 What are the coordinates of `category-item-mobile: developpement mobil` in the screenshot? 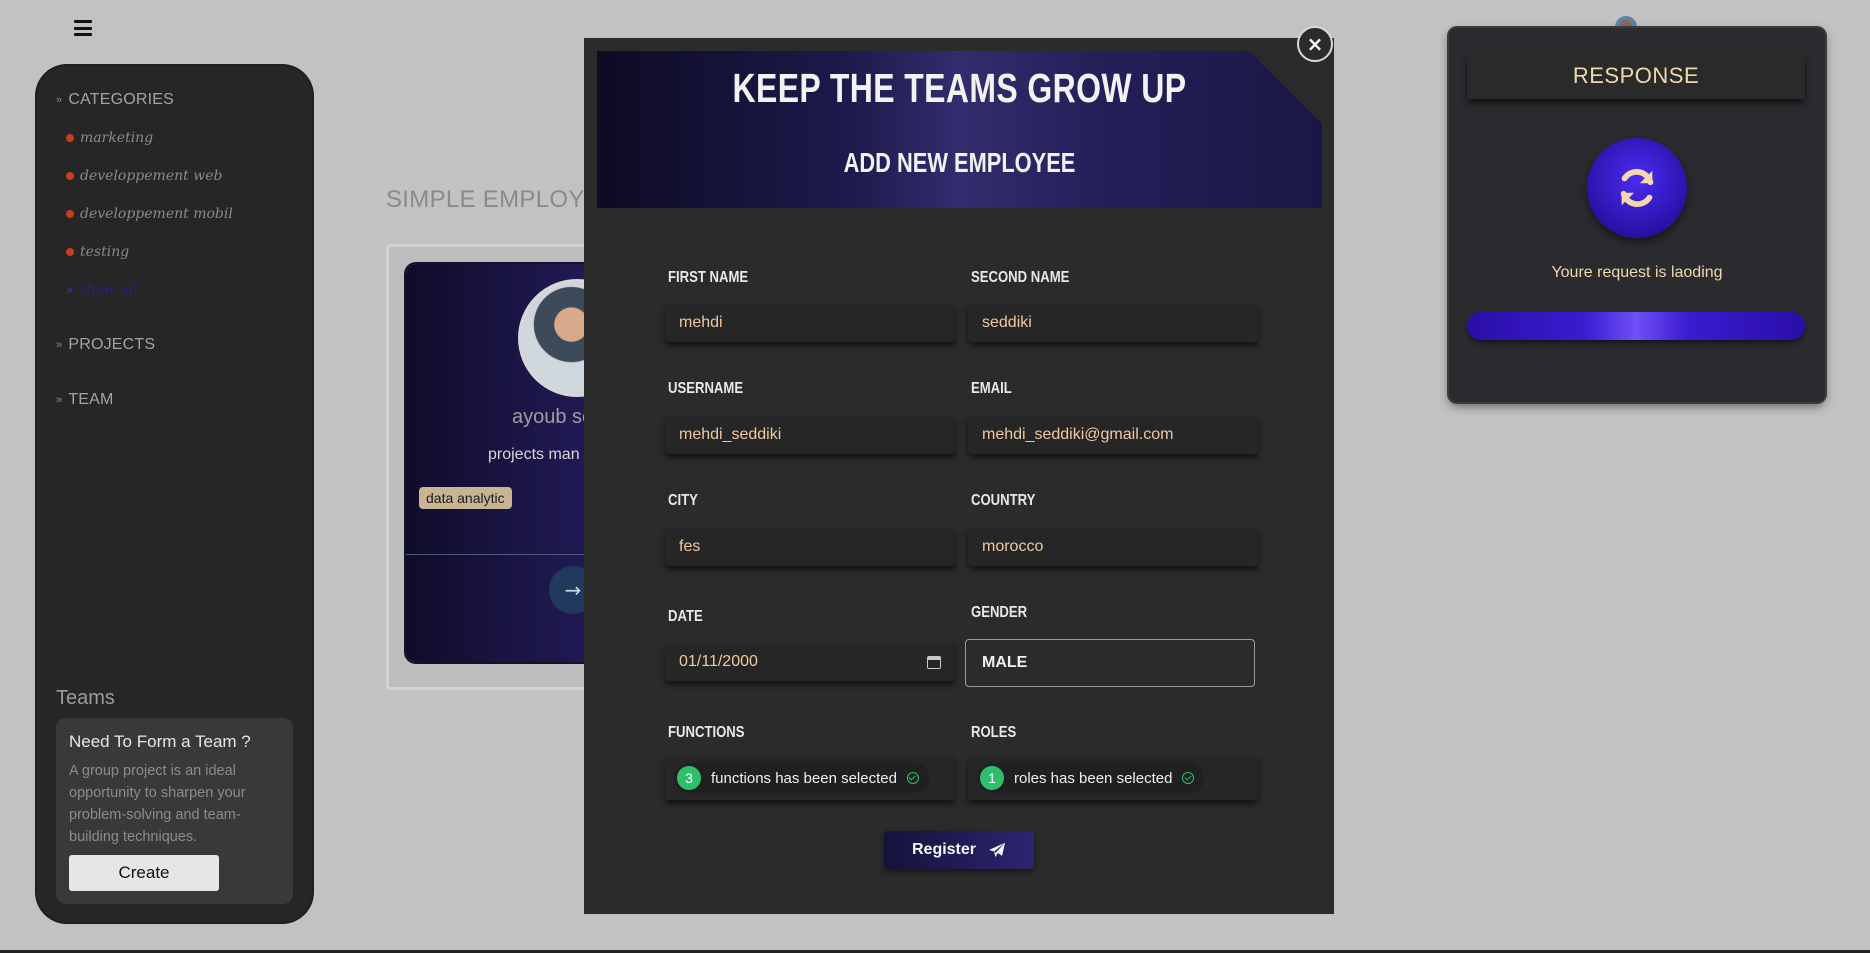 It's located at (149, 214).